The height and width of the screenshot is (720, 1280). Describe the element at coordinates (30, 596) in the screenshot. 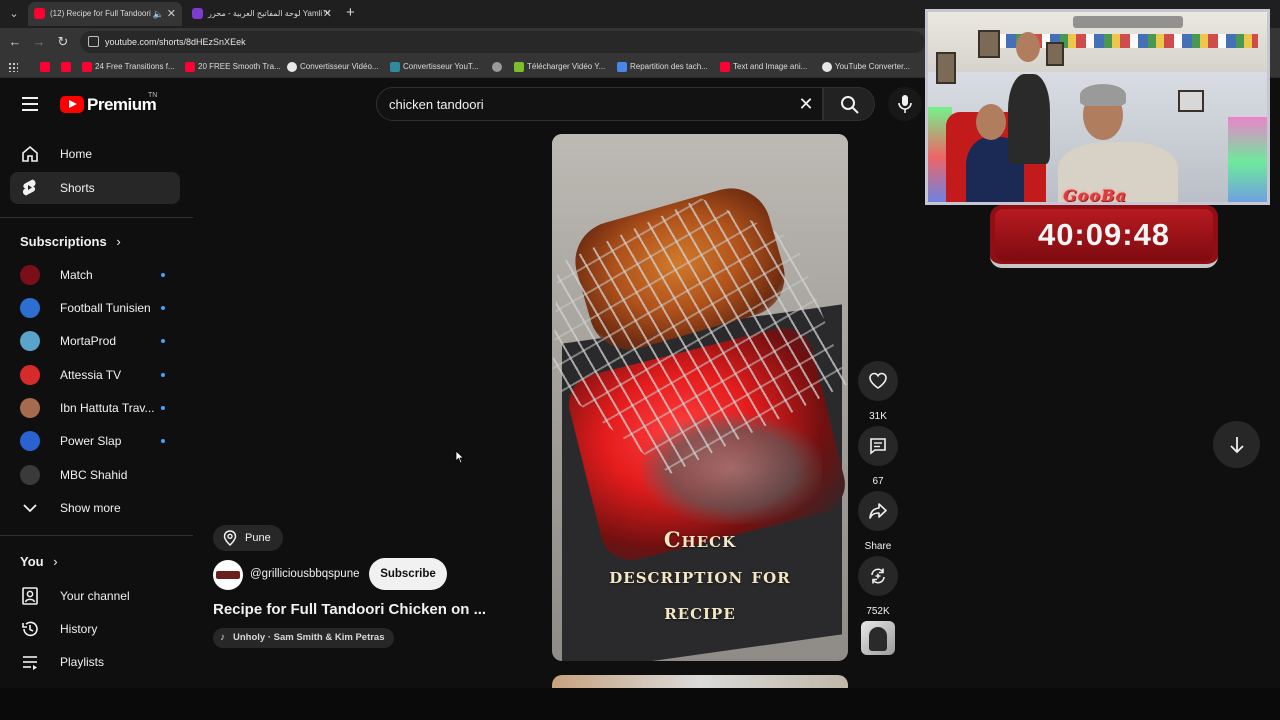

I see `your-channel-icon` at that location.